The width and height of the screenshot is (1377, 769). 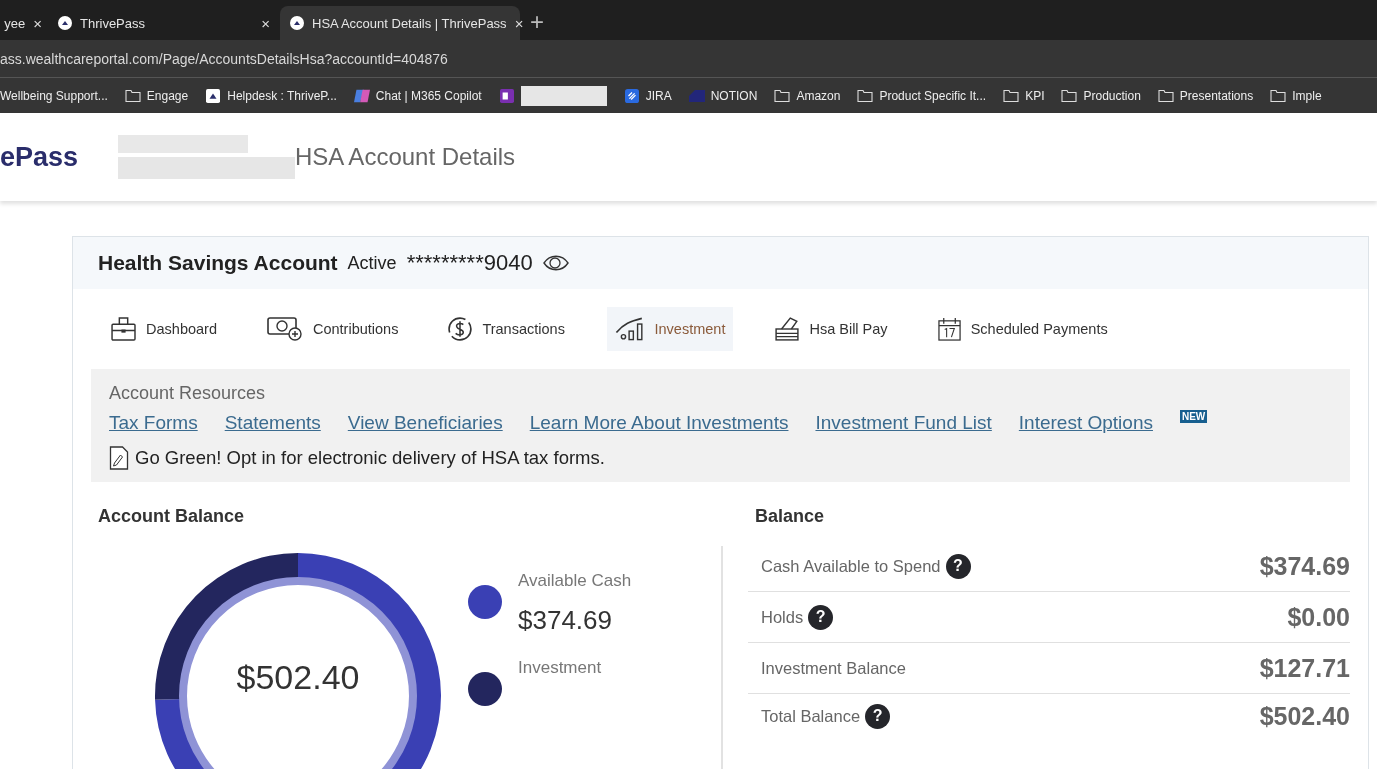 I want to click on account-status: Active, so click(x=372, y=263).